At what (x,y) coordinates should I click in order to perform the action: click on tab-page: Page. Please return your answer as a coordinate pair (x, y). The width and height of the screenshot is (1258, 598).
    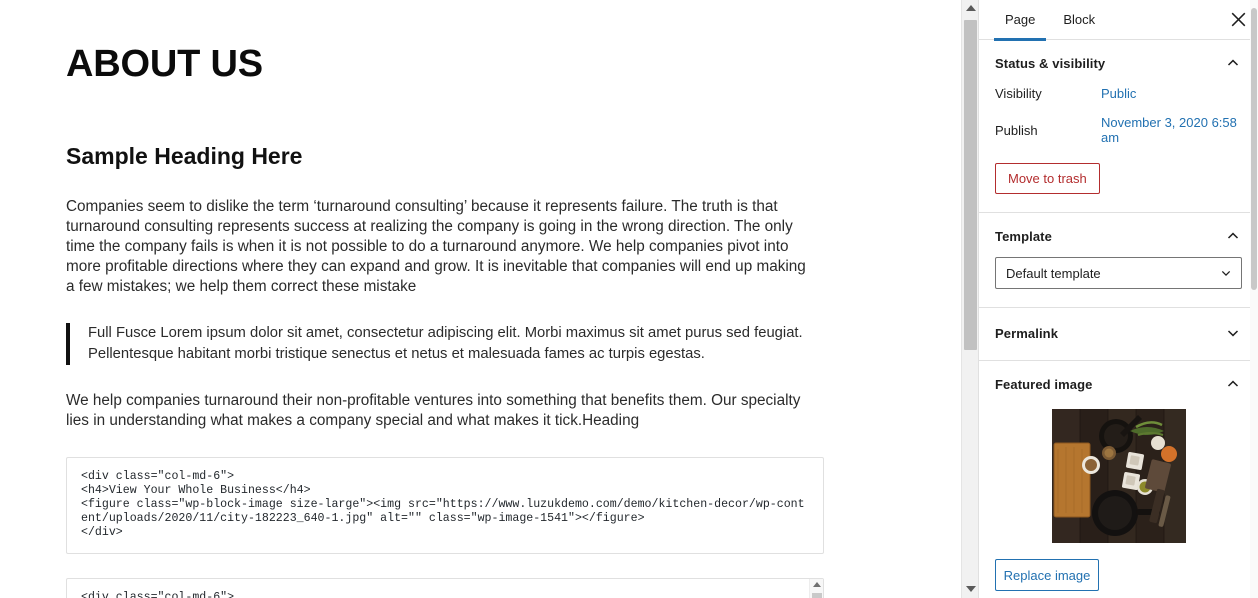
    Looking at the image, I should click on (1020, 20).